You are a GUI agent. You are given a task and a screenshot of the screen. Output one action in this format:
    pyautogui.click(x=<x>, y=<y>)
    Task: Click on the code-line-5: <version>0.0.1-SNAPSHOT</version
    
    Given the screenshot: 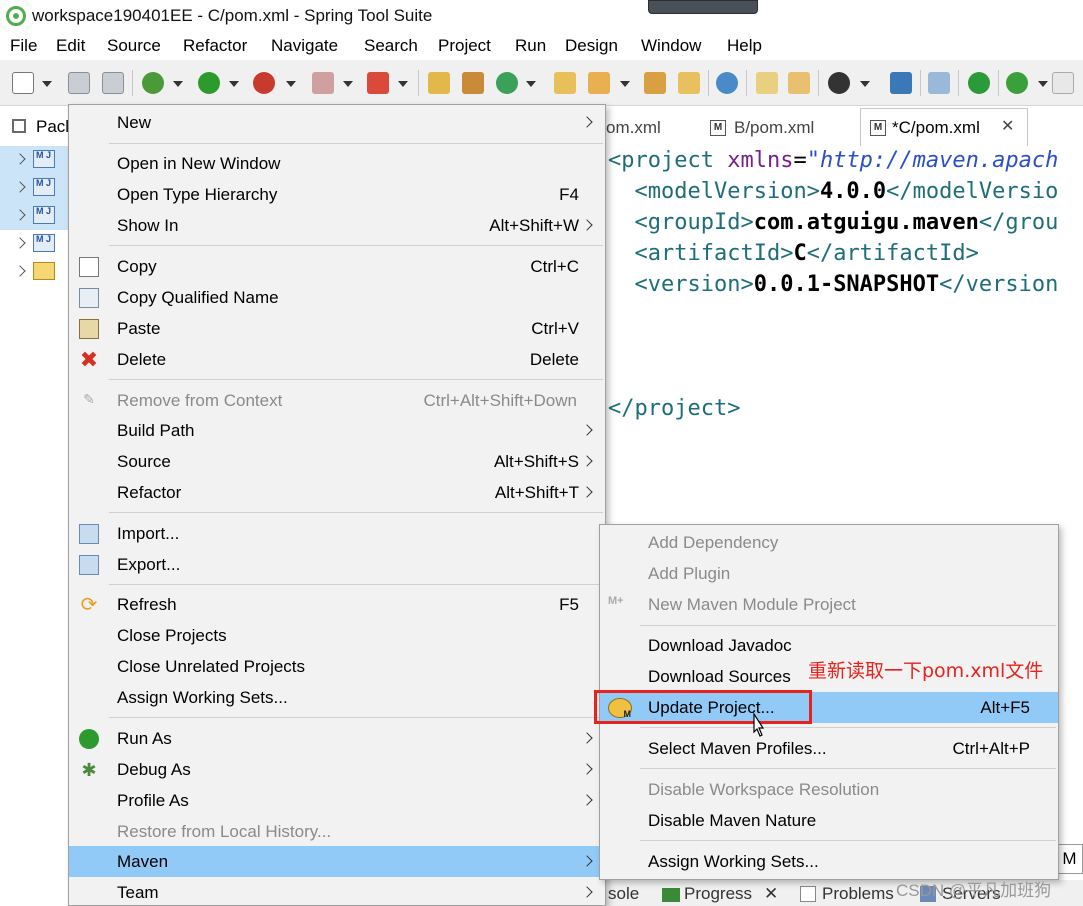 What is the action you would take?
    pyautogui.click(x=846, y=284)
    